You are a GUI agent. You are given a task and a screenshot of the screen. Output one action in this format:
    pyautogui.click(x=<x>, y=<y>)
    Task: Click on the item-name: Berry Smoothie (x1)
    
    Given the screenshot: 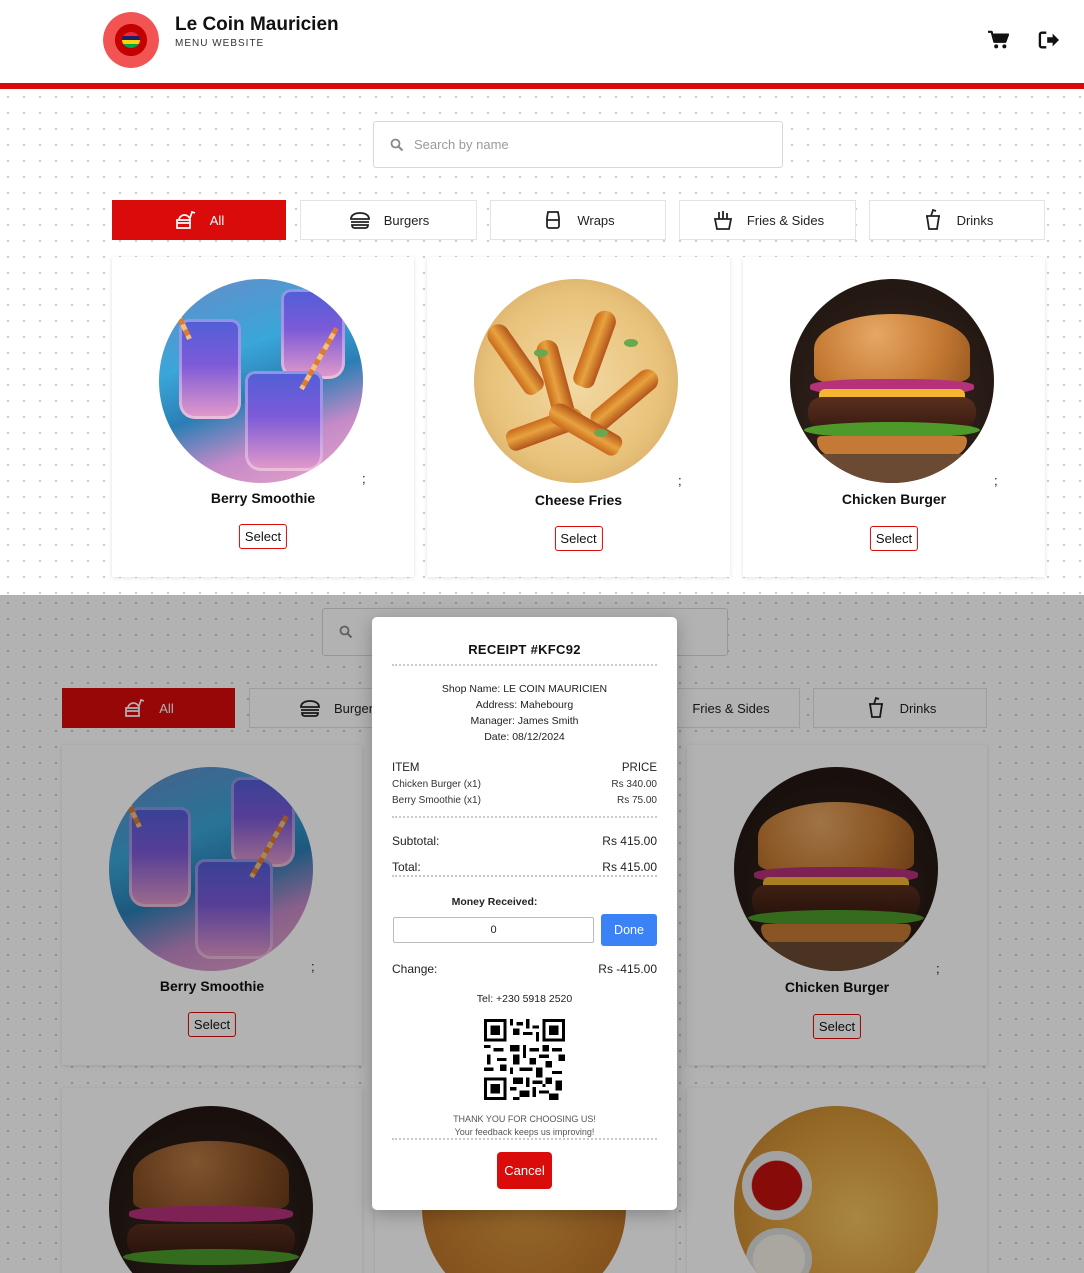 What is the action you would take?
    pyautogui.click(x=436, y=800)
    